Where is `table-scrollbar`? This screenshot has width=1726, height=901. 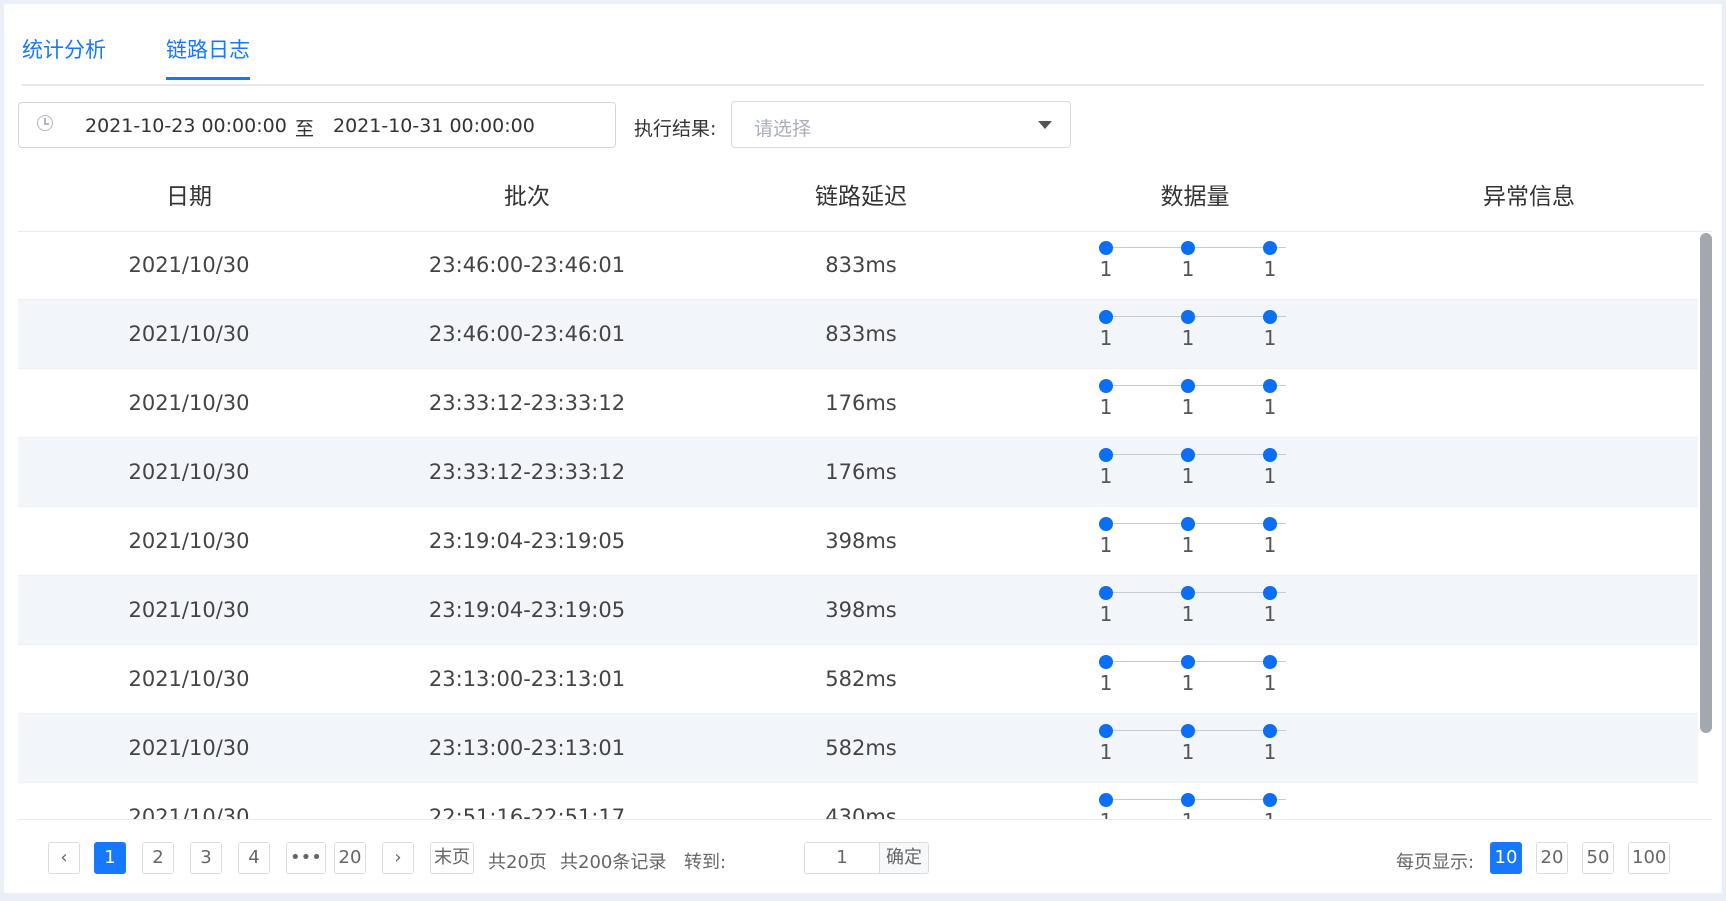 table-scrollbar is located at coordinates (1706, 483).